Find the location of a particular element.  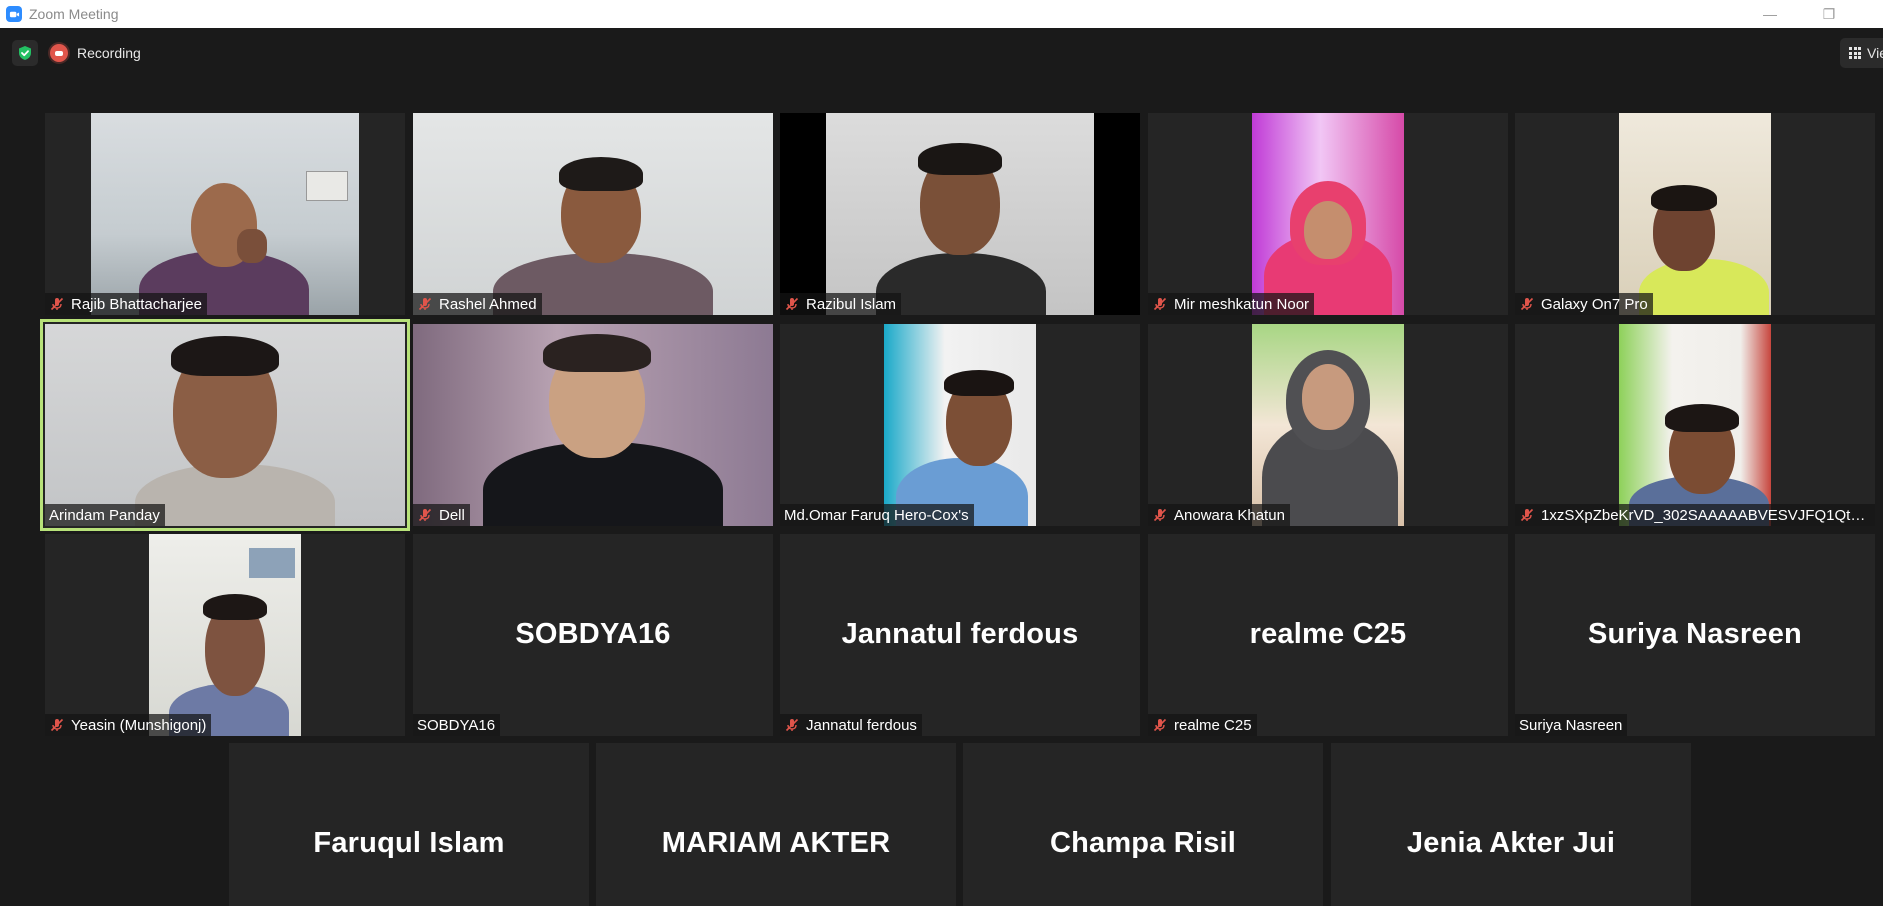

participant-nametag: Razibul Islam is located at coordinates (841, 304).